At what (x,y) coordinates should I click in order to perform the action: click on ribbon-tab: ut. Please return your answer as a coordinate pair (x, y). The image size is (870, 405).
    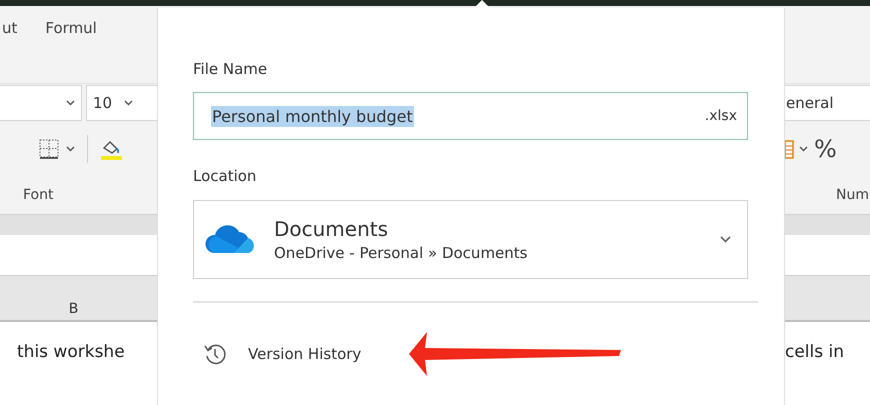
    Looking at the image, I should click on (10, 28).